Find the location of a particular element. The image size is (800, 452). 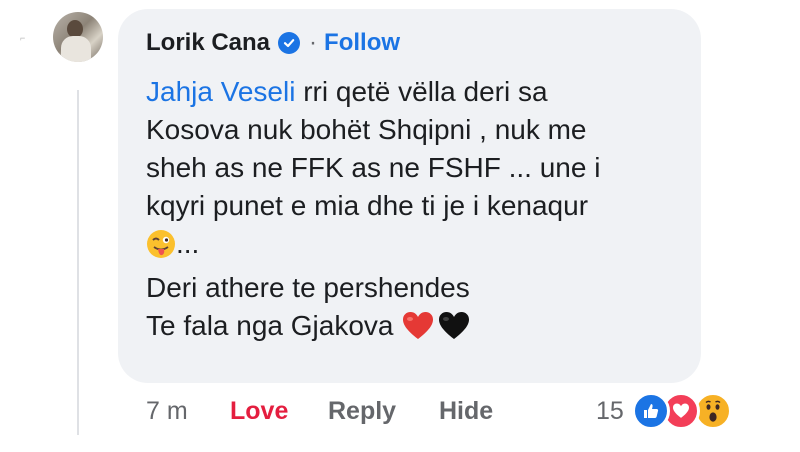

comment-header: Lorik Cana · Follow is located at coordinates (273, 43).